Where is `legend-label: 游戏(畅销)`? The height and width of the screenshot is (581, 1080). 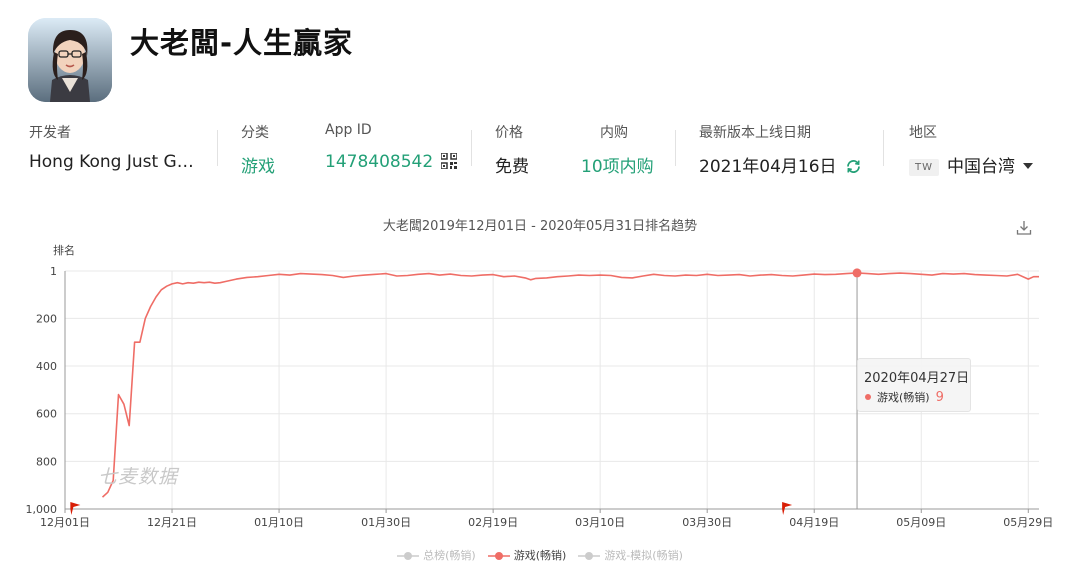 legend-label: 游戏(畅销) is located at coordinates (540, 555).